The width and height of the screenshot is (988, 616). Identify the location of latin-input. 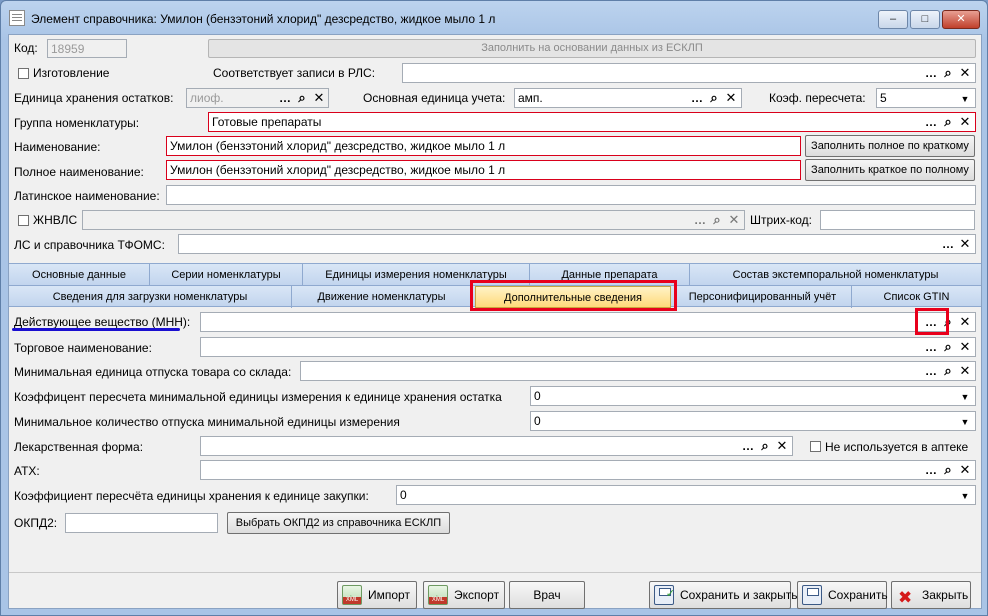
(571, 195).